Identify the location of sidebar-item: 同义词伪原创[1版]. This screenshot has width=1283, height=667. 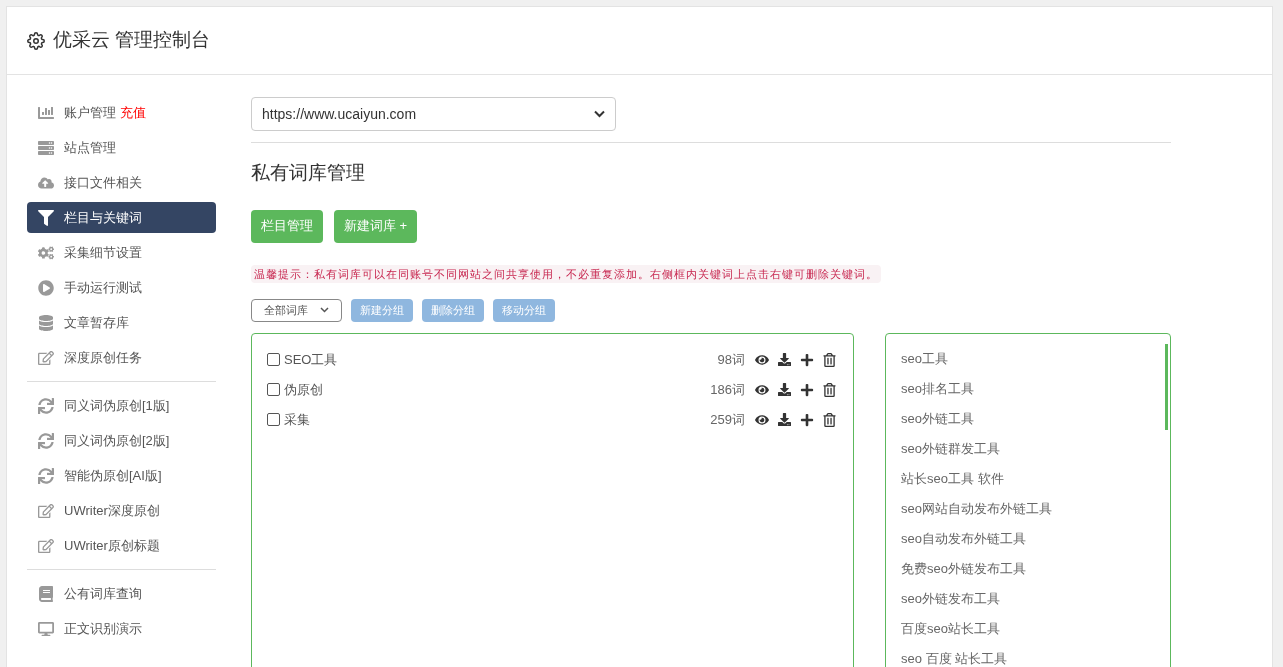
(121, 405).